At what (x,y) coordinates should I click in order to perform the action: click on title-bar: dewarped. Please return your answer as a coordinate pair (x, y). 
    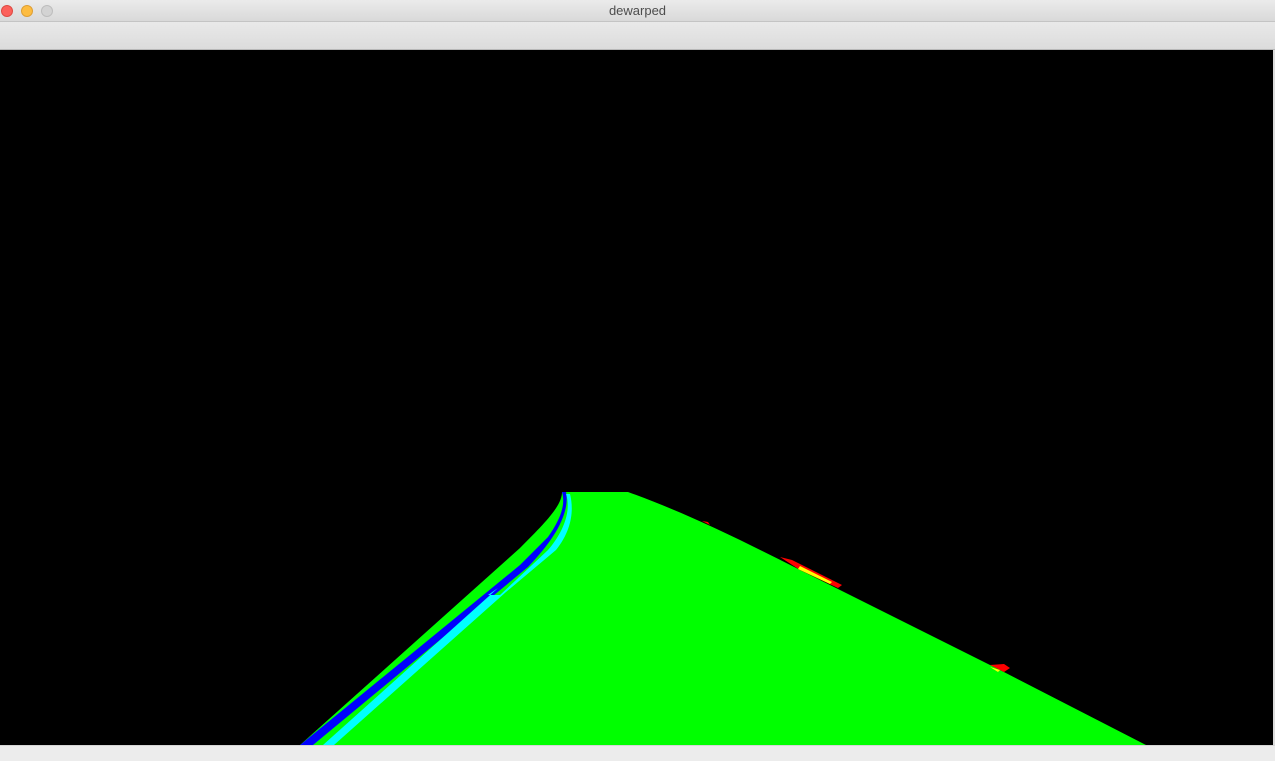
    Looking at the image, I should click on (637, 11).